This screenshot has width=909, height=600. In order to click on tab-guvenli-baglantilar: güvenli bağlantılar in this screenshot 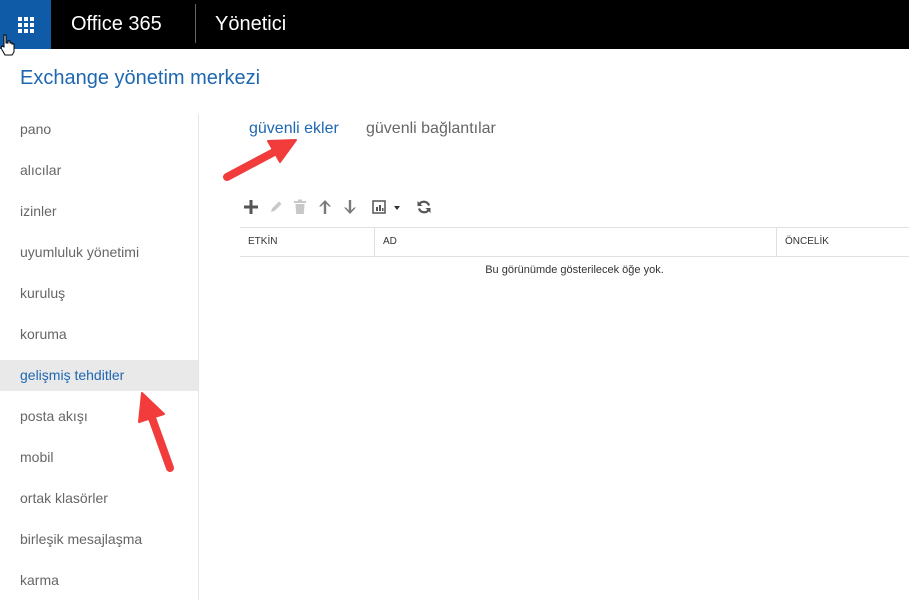, I will do `click(431, 129)`.